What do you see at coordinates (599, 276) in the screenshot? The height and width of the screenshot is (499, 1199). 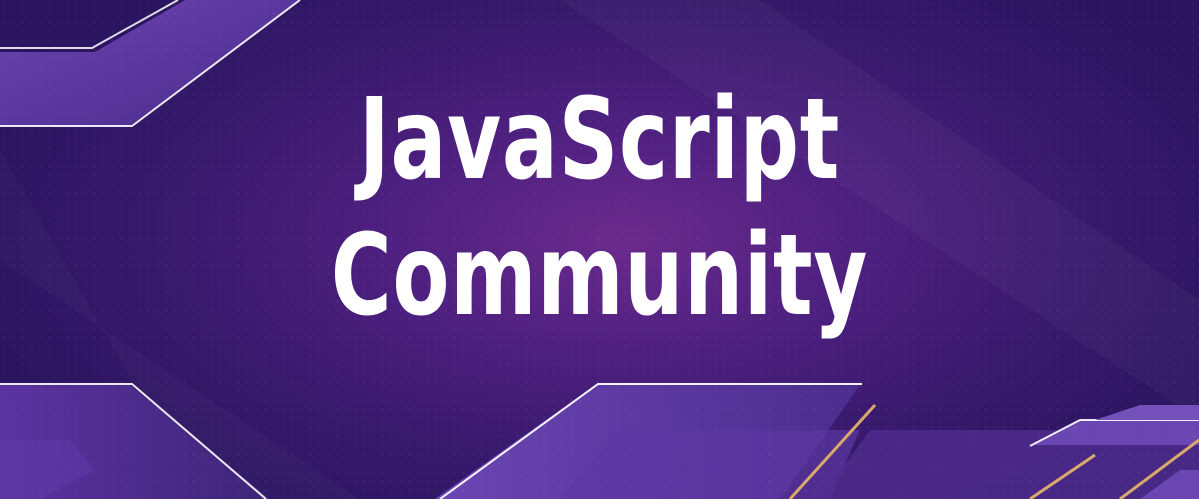 I see `banner-title-line-2: Community` at bounding box center [599, 276].